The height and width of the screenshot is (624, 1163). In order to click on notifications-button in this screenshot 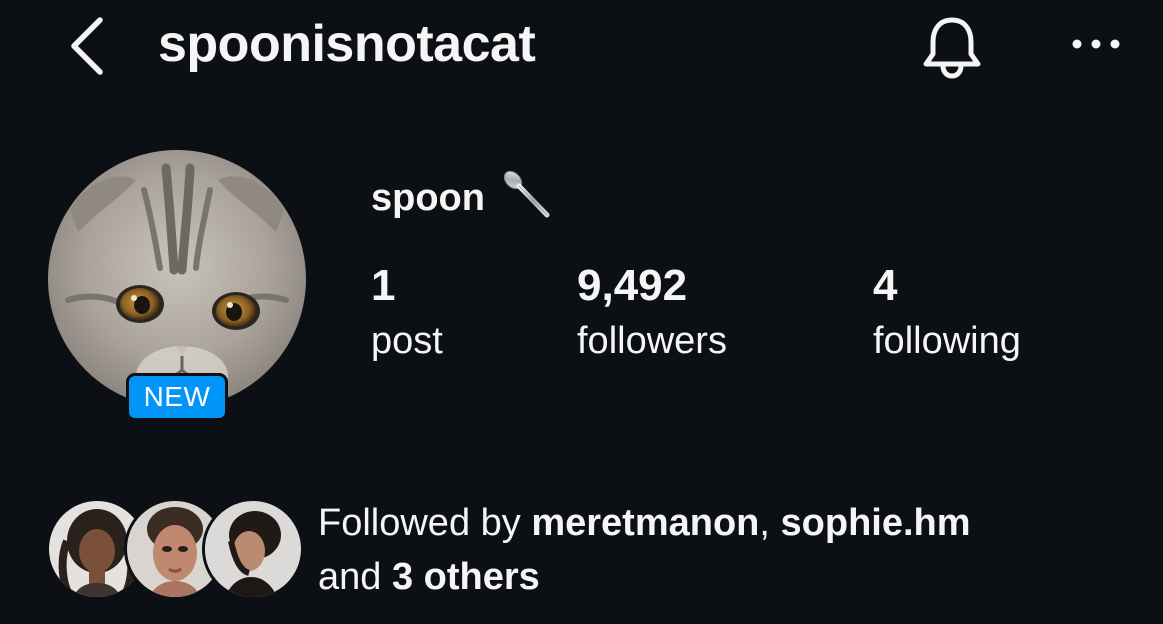, I will do `click(952, 47)`.